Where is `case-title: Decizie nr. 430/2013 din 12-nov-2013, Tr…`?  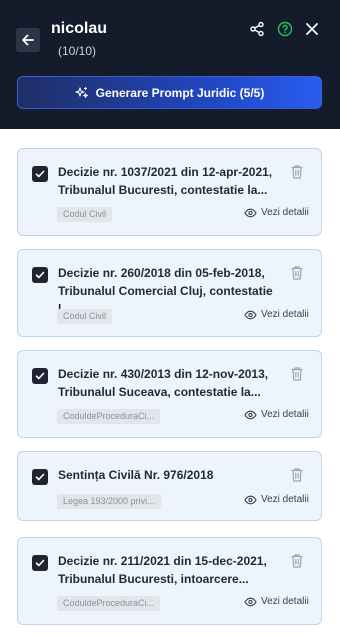 case-title: Decizie nr. 430/2013 din 12-nov-2013, Tr… is located at coordinates (172, 383).